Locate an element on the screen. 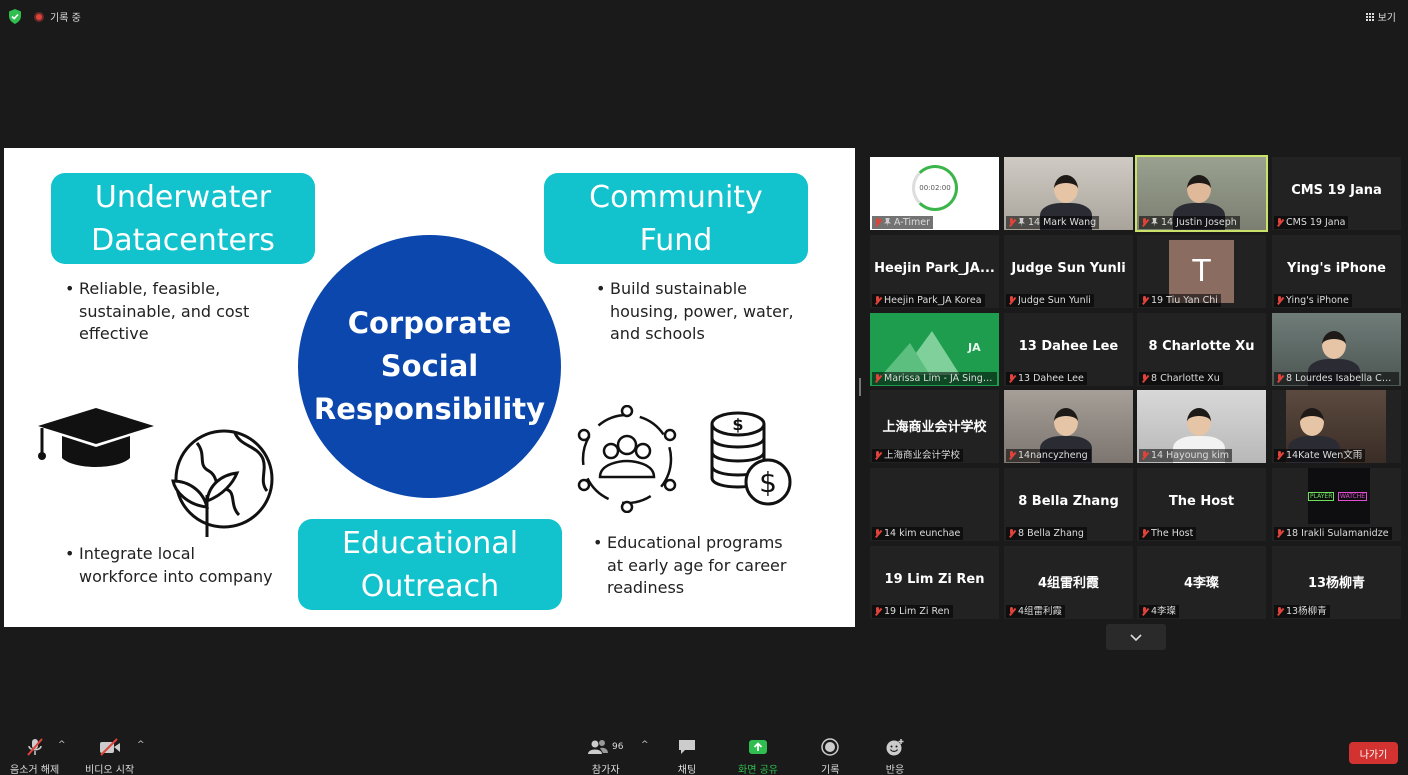  circle-line: Responsibility is located at coordinates (429, 409).